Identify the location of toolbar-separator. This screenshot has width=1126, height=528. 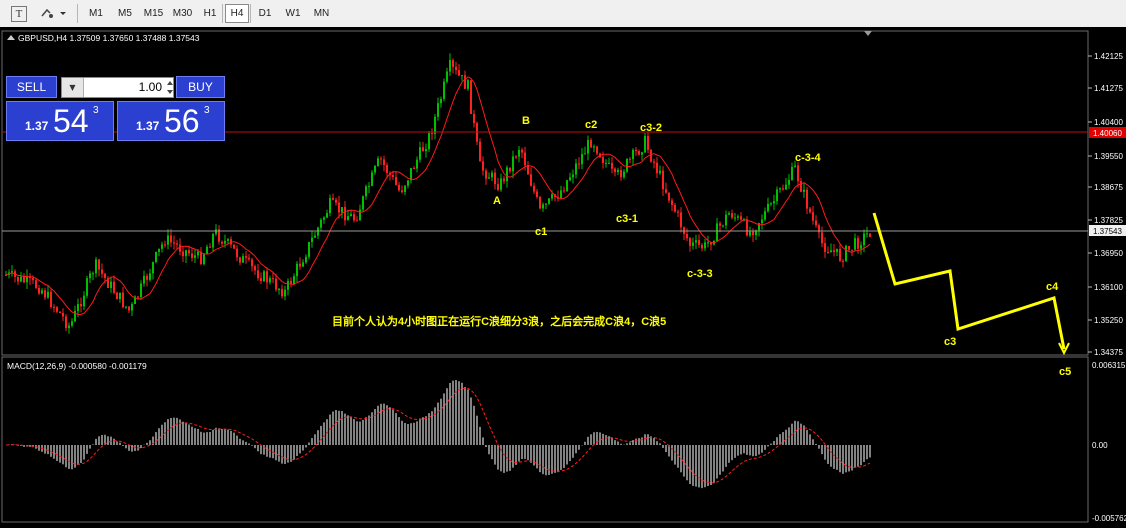
(77, 13).